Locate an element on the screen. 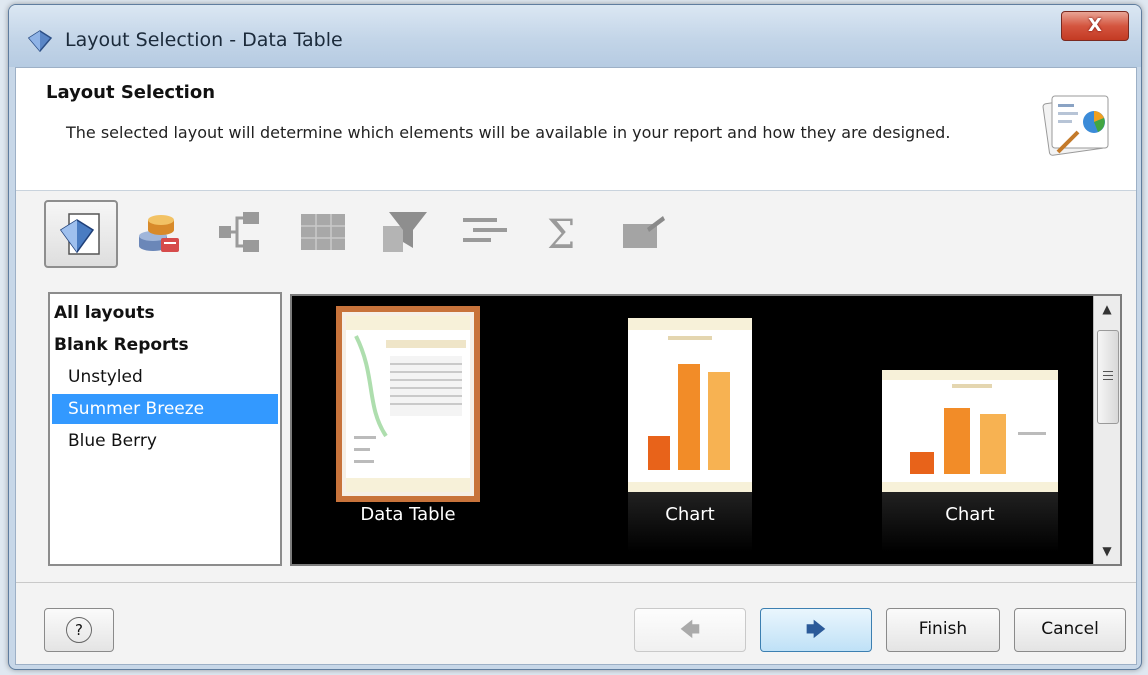 The width and height of the screenshot is (1148, 675). step-grouping-button is located at coordinates (241, 232).